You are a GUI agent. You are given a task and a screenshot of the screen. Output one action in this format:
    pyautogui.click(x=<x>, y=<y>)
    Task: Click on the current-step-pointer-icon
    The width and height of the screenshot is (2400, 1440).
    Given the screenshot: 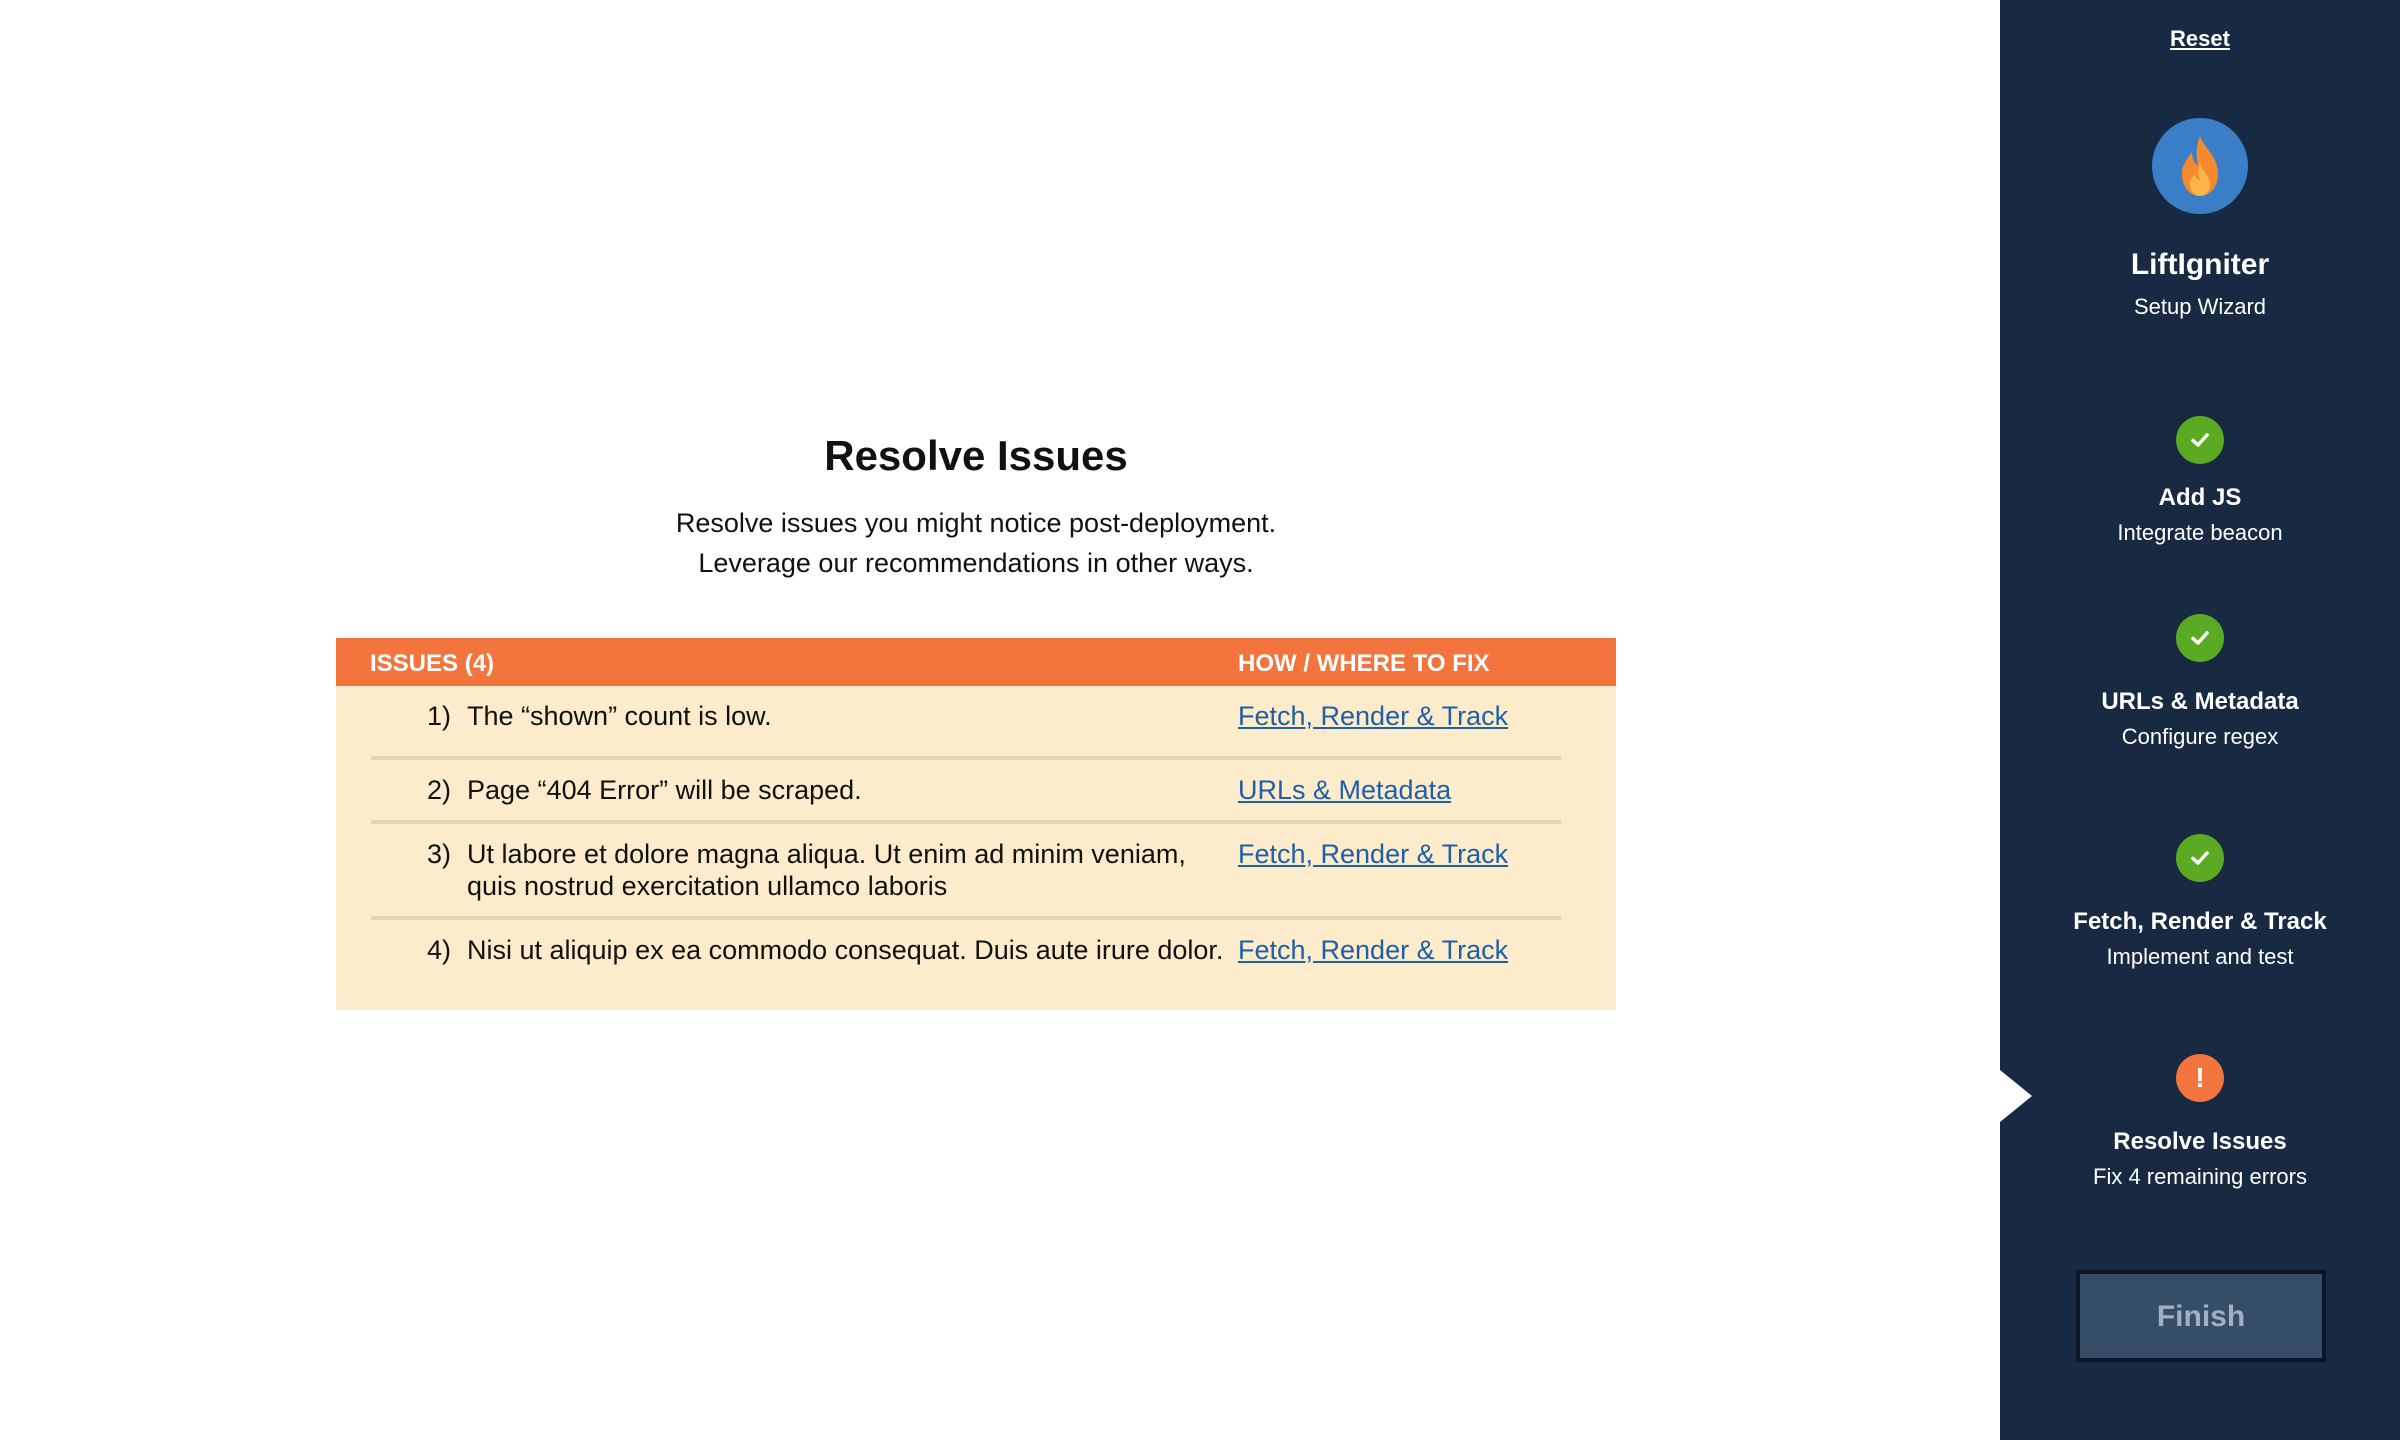 What is the action you would take?
    pyautogui.click(x=2016, y=1096)
    